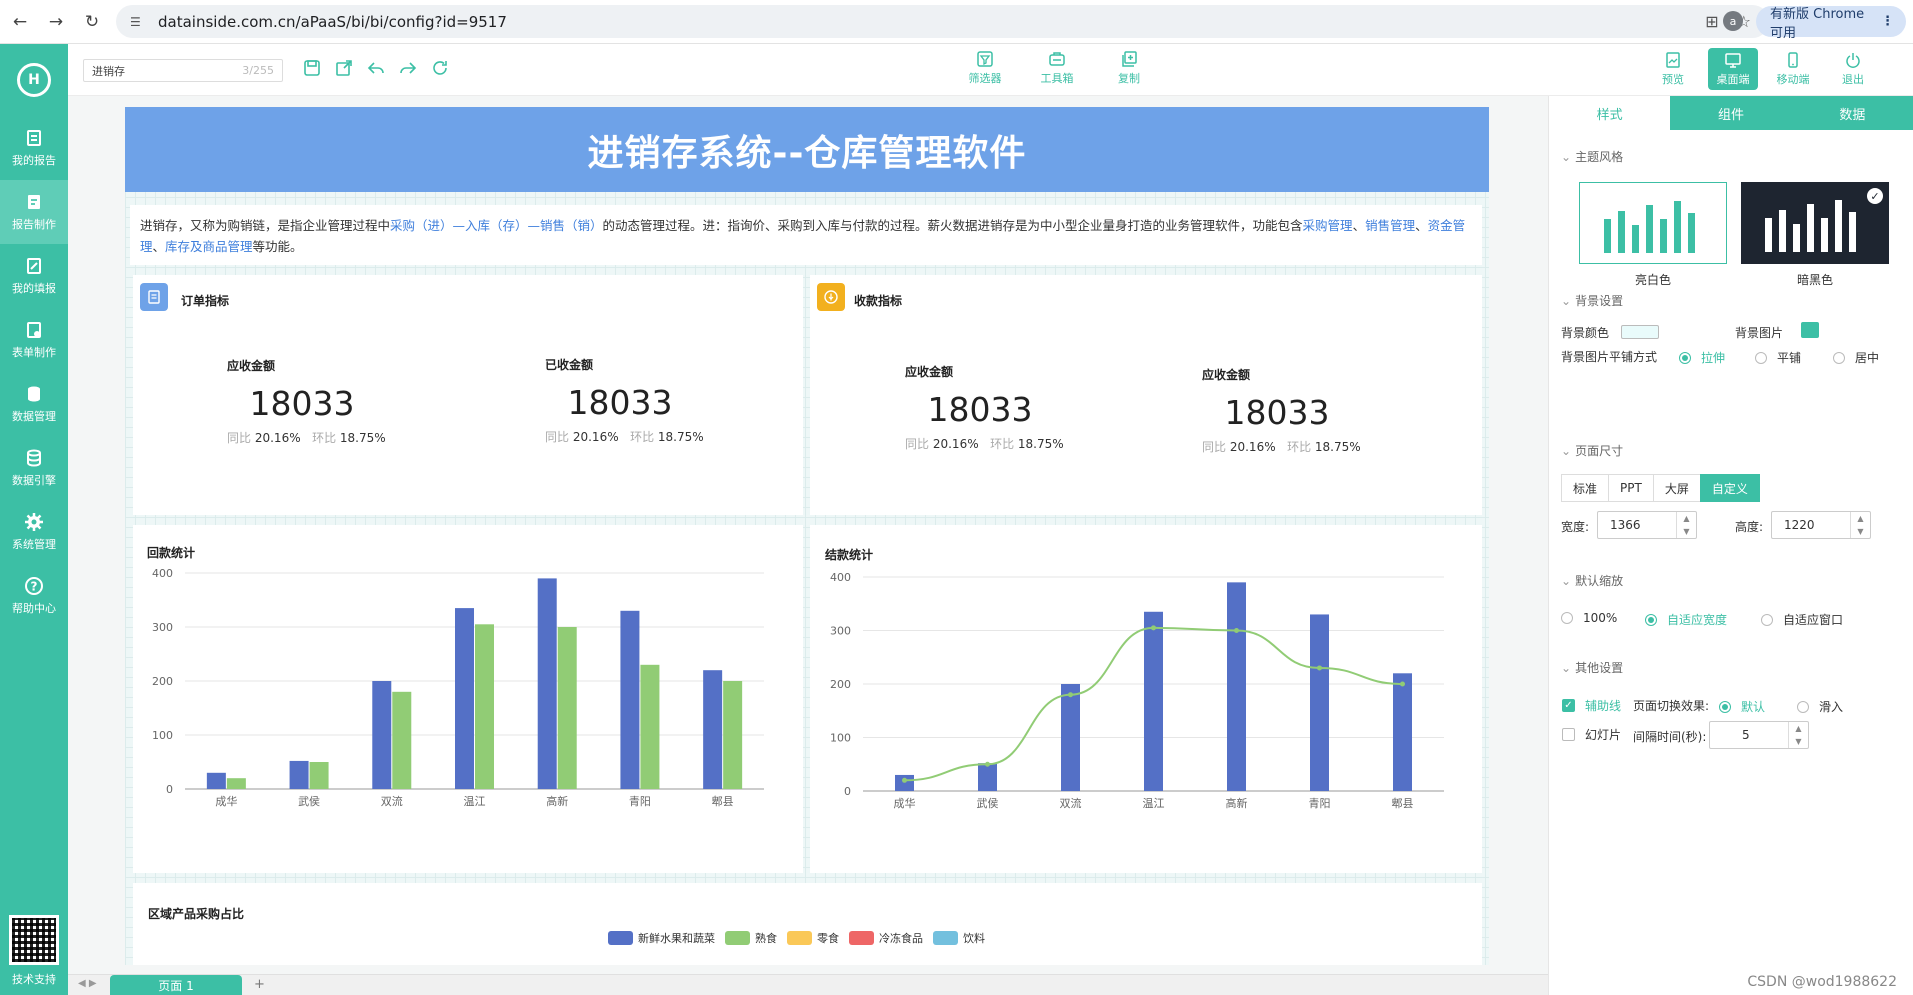 This screenshot has width=1913, height=995. What do you see at coordinates (34, 596) in the screenshot?
I see `sidebar-item-help: ? 帮助中心` at bounding box center [34, 596].